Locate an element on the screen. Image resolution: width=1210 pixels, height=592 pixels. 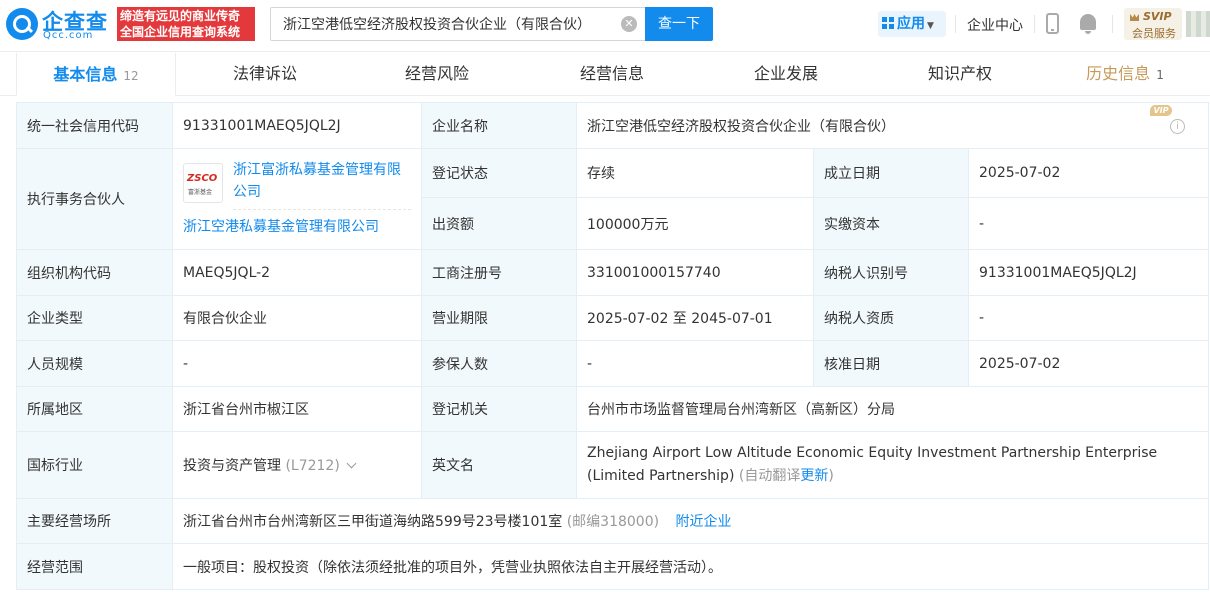
partner-logo-text: ZSCO is located at coordinates (202, 178).